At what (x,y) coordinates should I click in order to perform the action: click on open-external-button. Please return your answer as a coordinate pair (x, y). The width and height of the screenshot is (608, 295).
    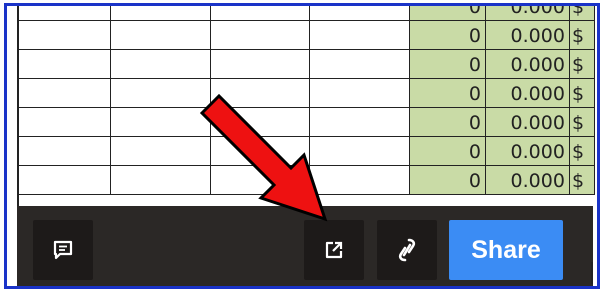
    Looking at the image, I should click on (334, 250).